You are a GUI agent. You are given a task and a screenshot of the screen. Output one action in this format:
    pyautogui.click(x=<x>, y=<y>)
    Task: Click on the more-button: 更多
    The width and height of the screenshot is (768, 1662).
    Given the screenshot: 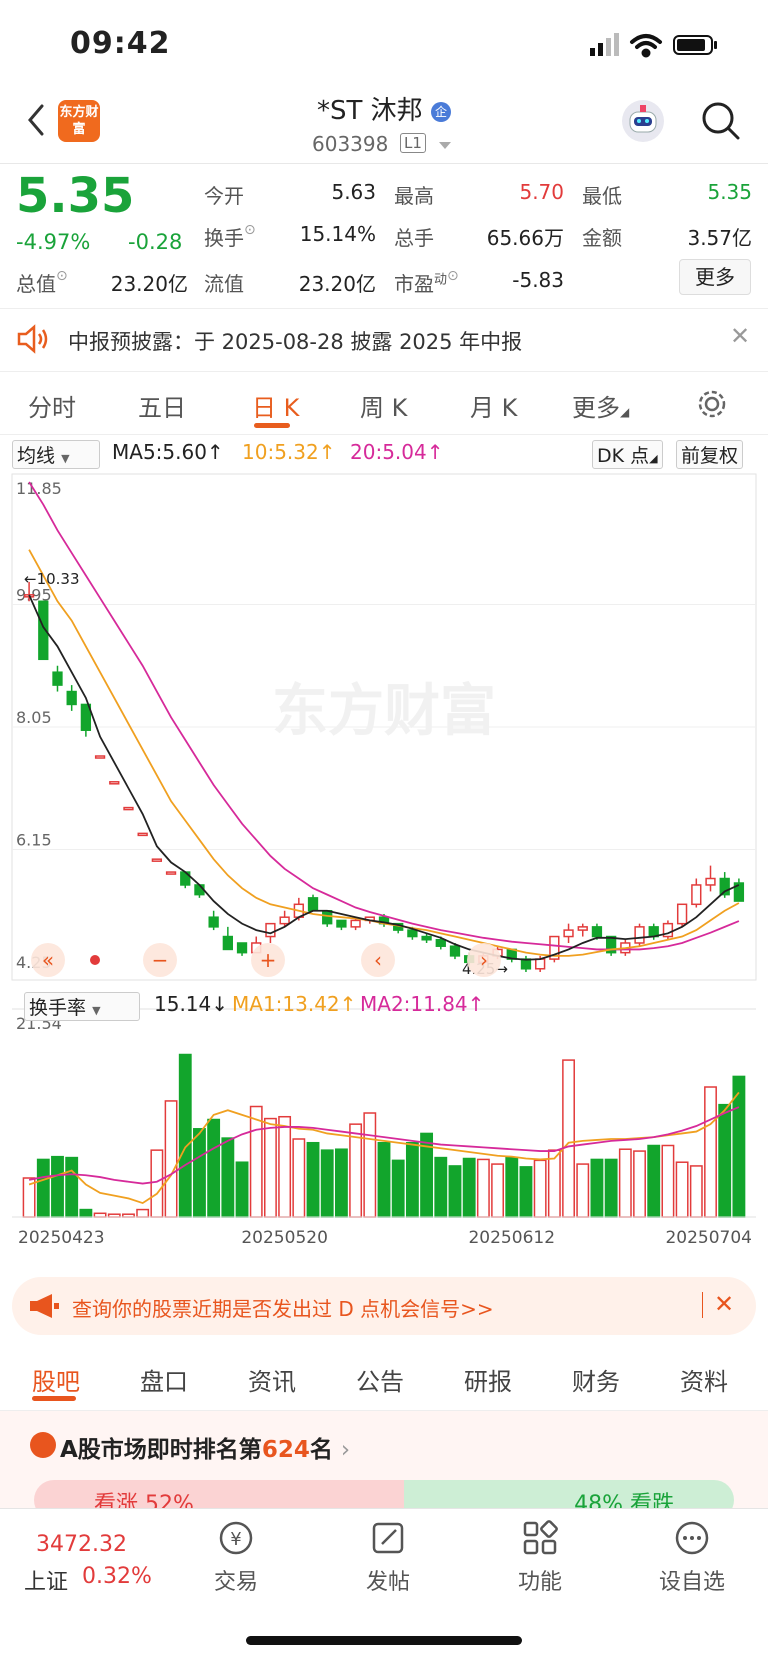 What is the action you would take?
    pyautogui.click(x=715, y=277)
    